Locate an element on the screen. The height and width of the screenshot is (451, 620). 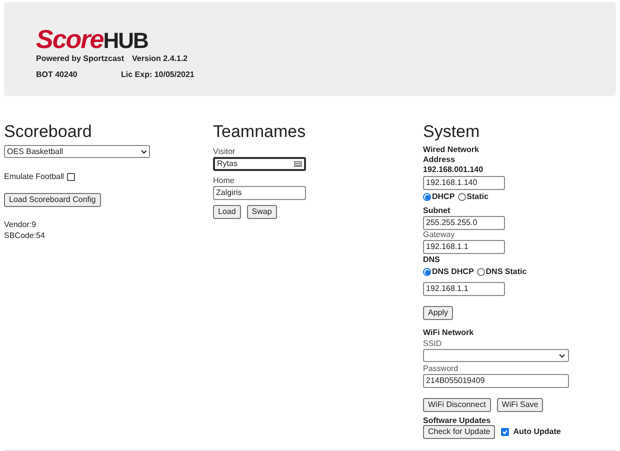
checkbox-label: Emulate Football is located at coordinates (34, 177).